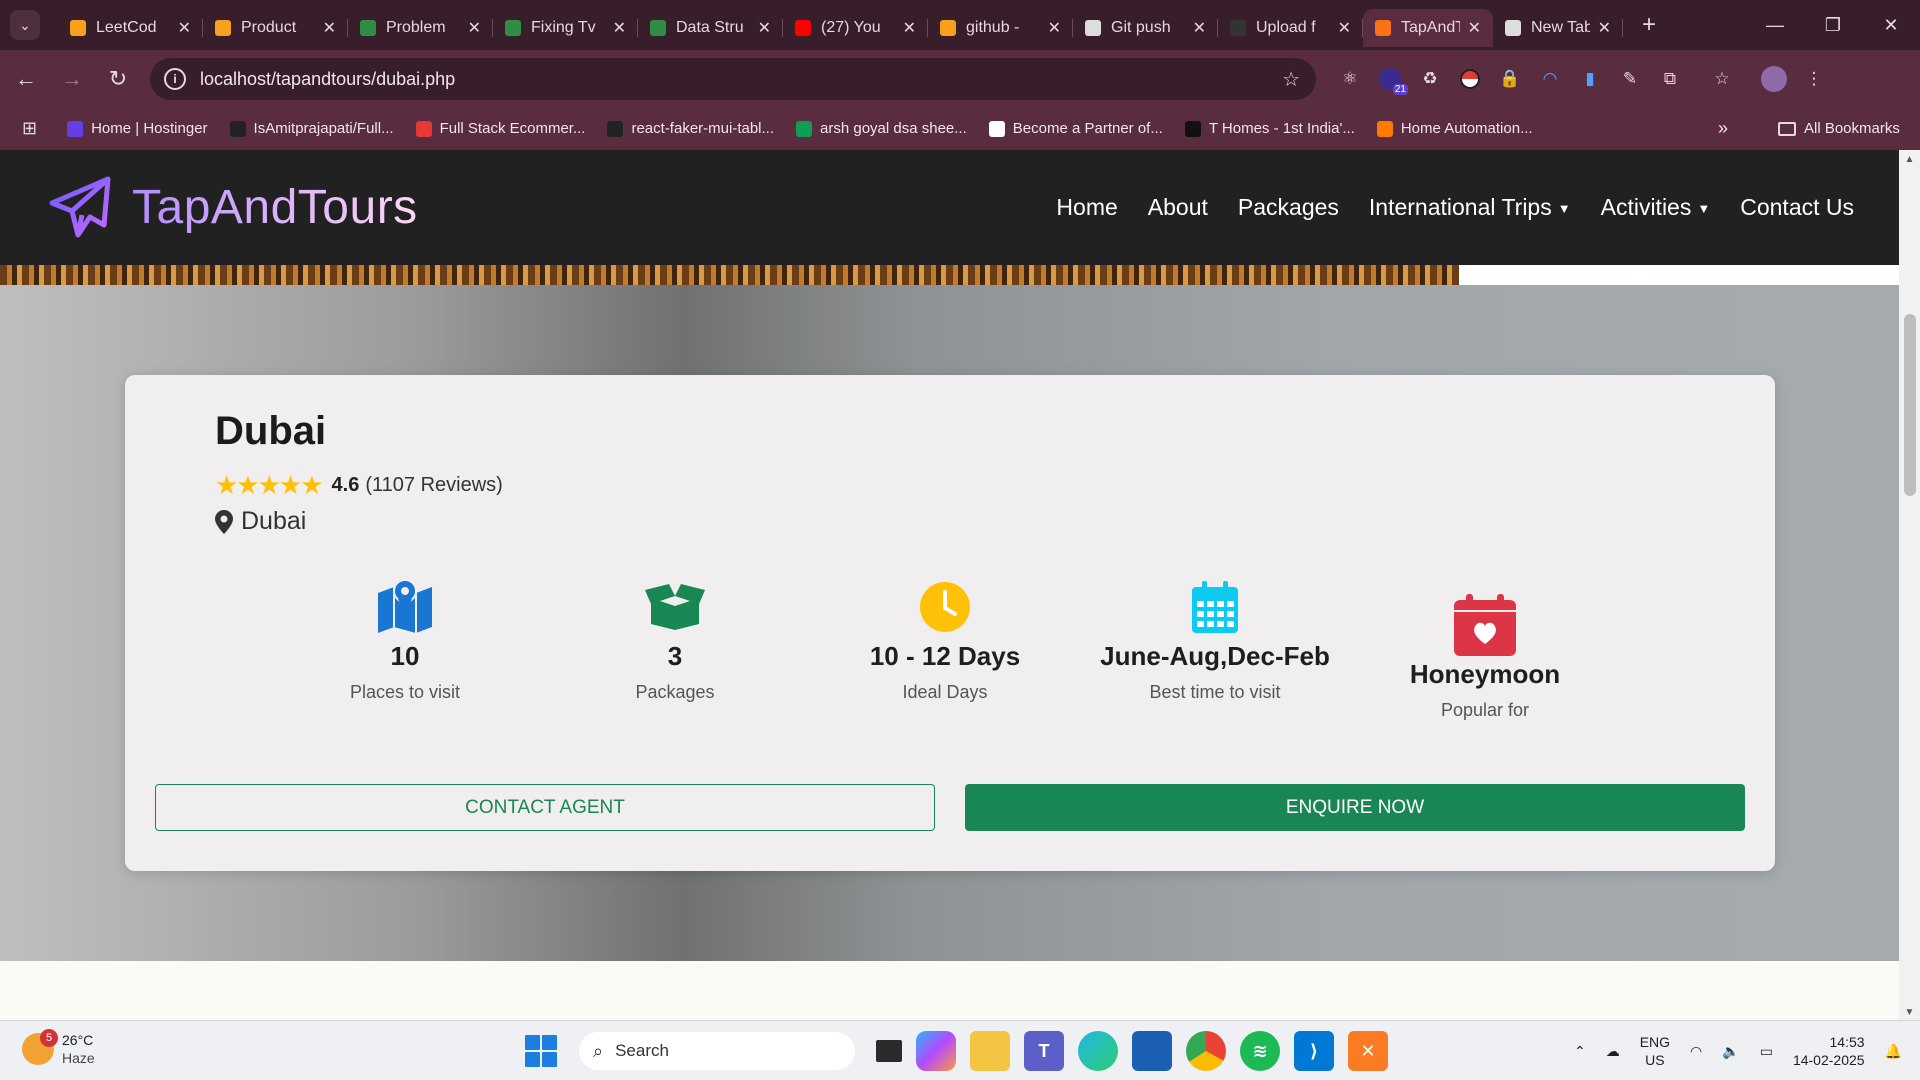 The height and width of the screenshot is (1080, 1920). Describe the element at coordinates (545, 807) in the screenshot. I see `contact-agent-button: CONTACT AGENT` at that location.